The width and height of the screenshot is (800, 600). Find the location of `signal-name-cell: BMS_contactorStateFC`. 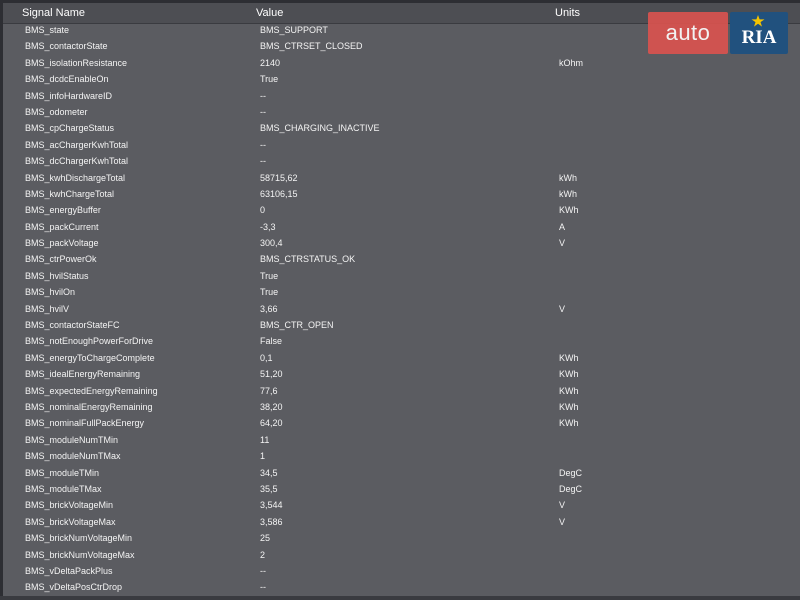

signal-name-cell: BMS_contactorStateFC is located at coordinates (72, 325).